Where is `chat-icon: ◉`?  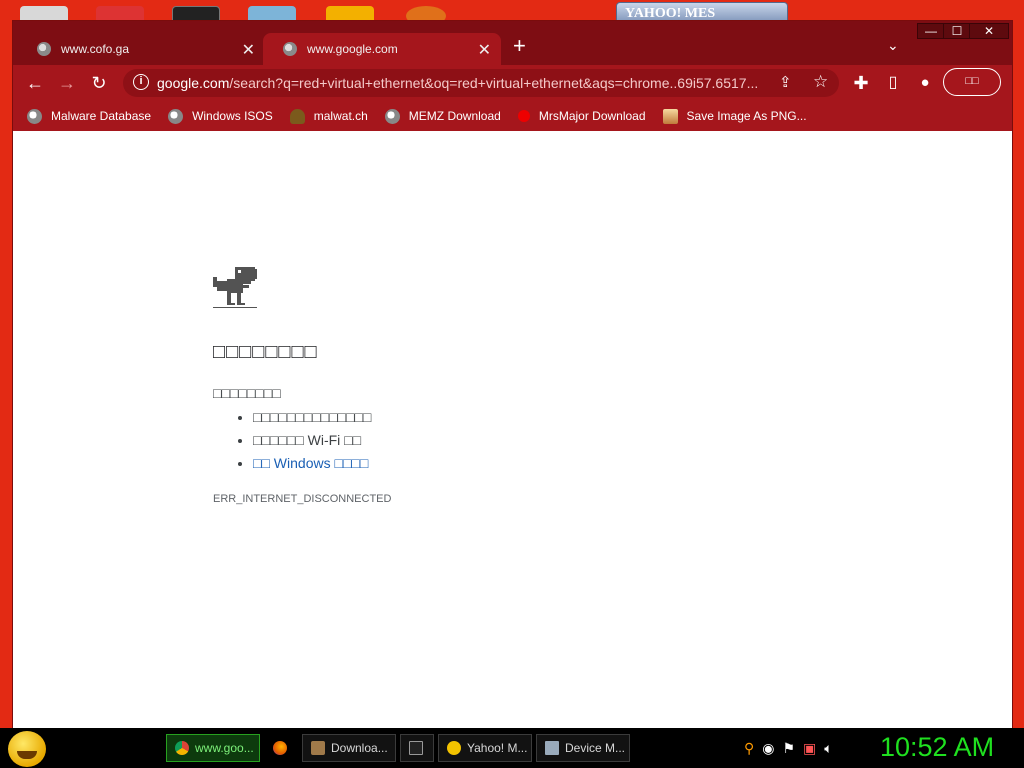
chat-icon: ◉ is located at coordinates (768, 748).